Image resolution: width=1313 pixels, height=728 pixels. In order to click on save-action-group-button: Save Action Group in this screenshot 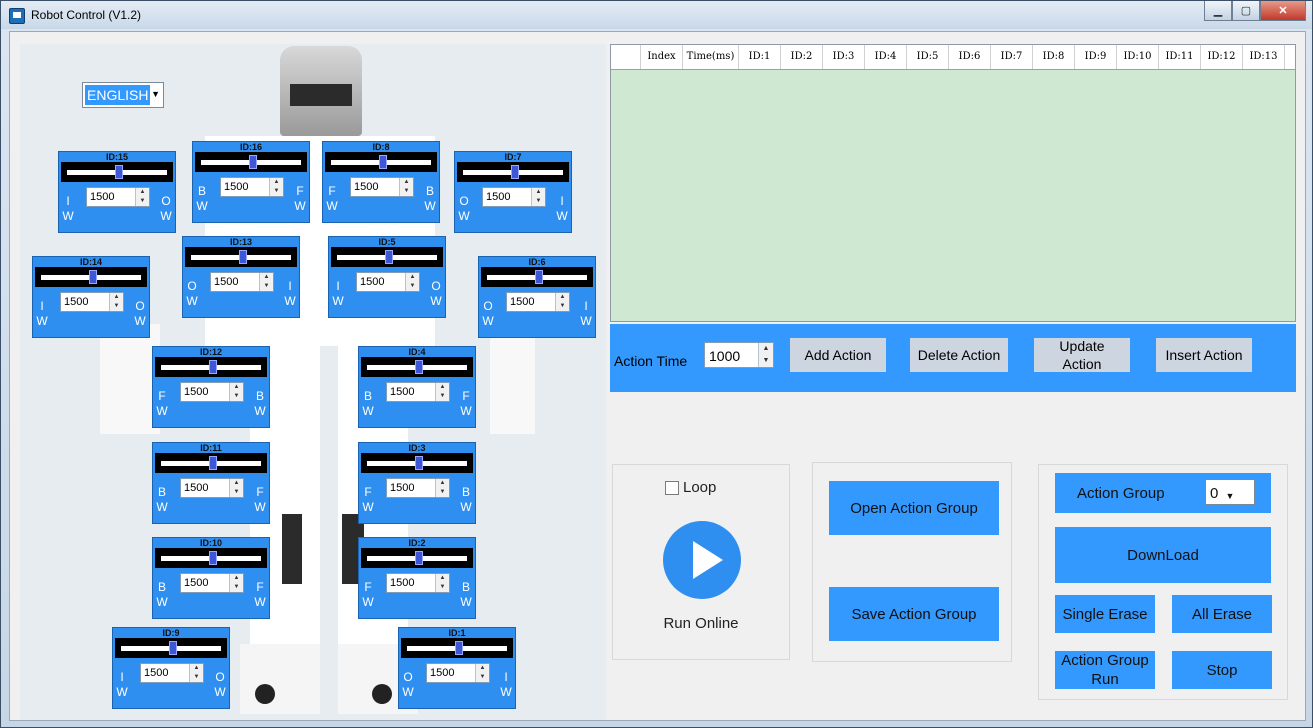, I will do `click(914, 614)`.